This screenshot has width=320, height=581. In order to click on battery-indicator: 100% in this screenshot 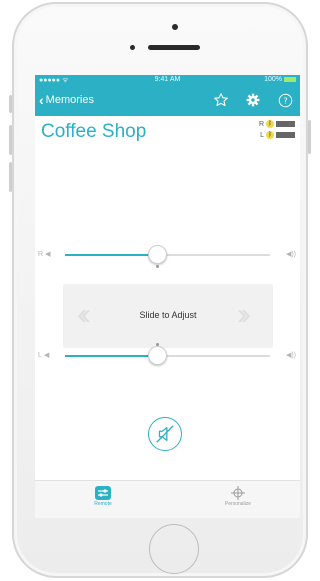, I will do `click(280, 79)`.